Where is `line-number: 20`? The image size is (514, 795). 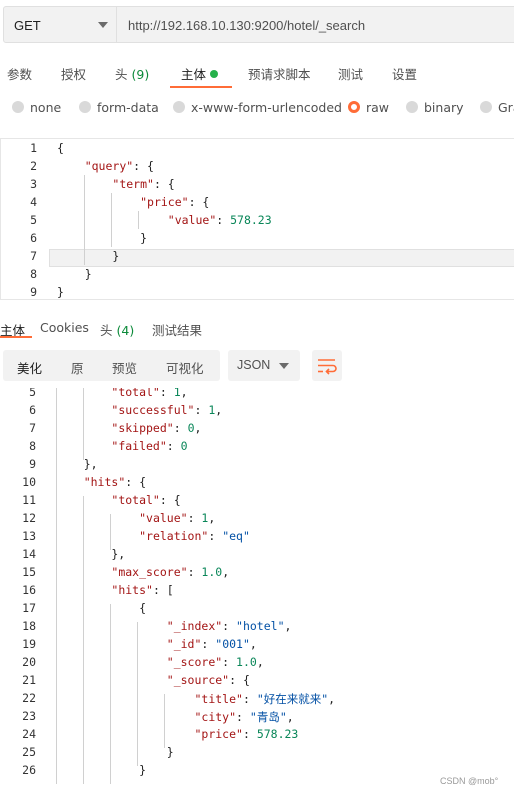 line-number: 20 is located at coordinates (29, 662).